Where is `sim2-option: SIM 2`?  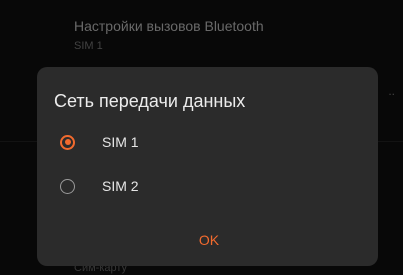 sim2-option: SIM 2 is located at coordinates (207, 186).